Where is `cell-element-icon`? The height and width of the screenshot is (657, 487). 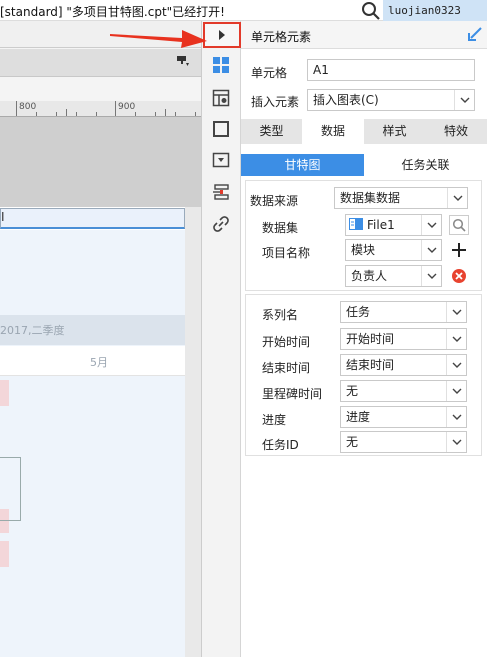 cell-element-icon is located at coordinates (221, 65).